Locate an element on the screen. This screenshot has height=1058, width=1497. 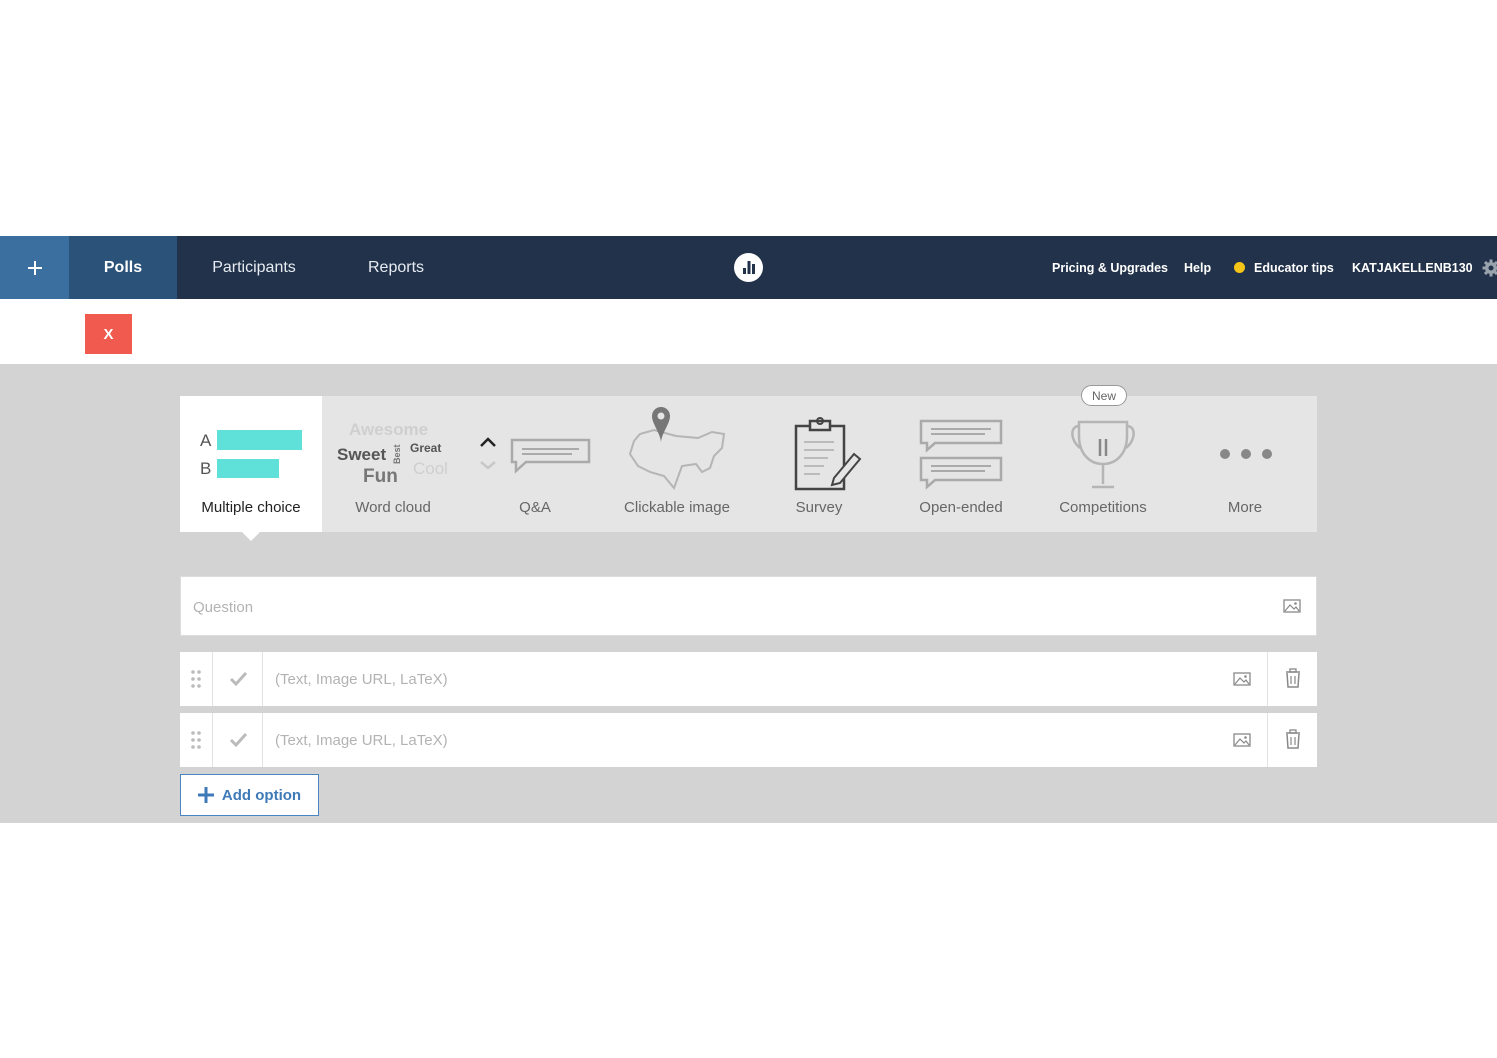
type-more: More is located at coordinates (1245, 464).